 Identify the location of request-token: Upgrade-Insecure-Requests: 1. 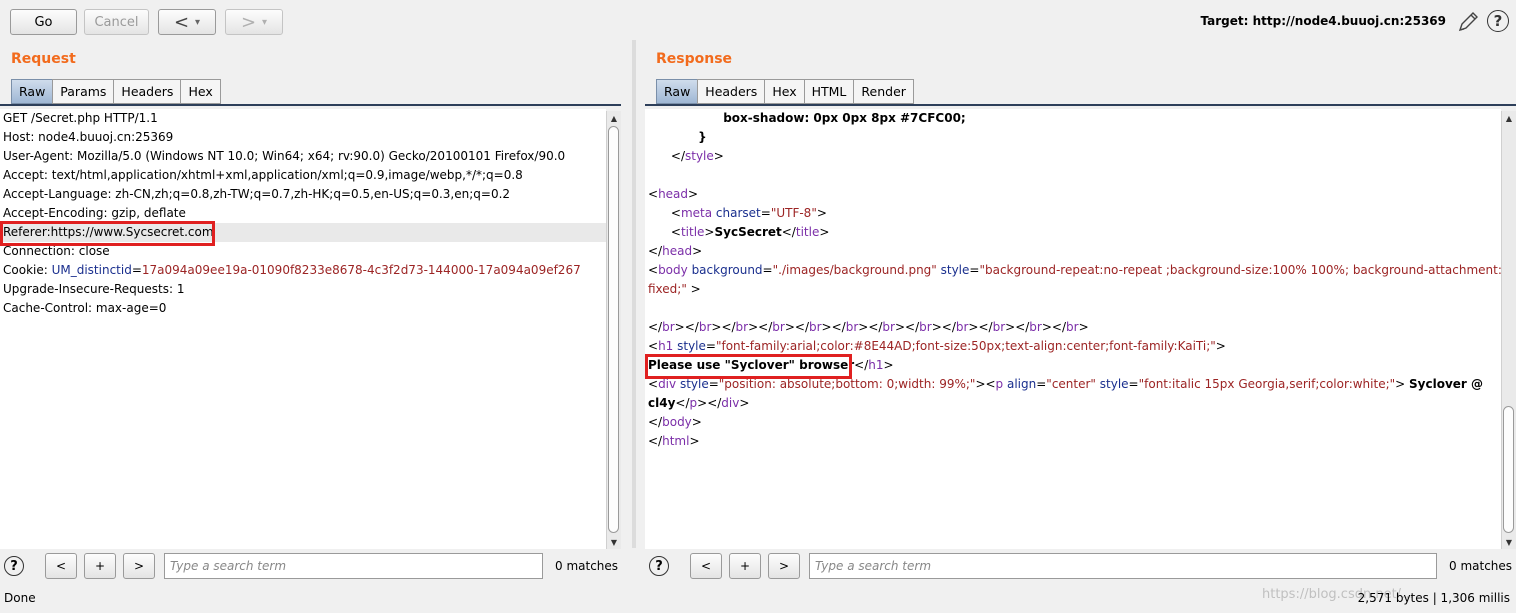
(94, 289).